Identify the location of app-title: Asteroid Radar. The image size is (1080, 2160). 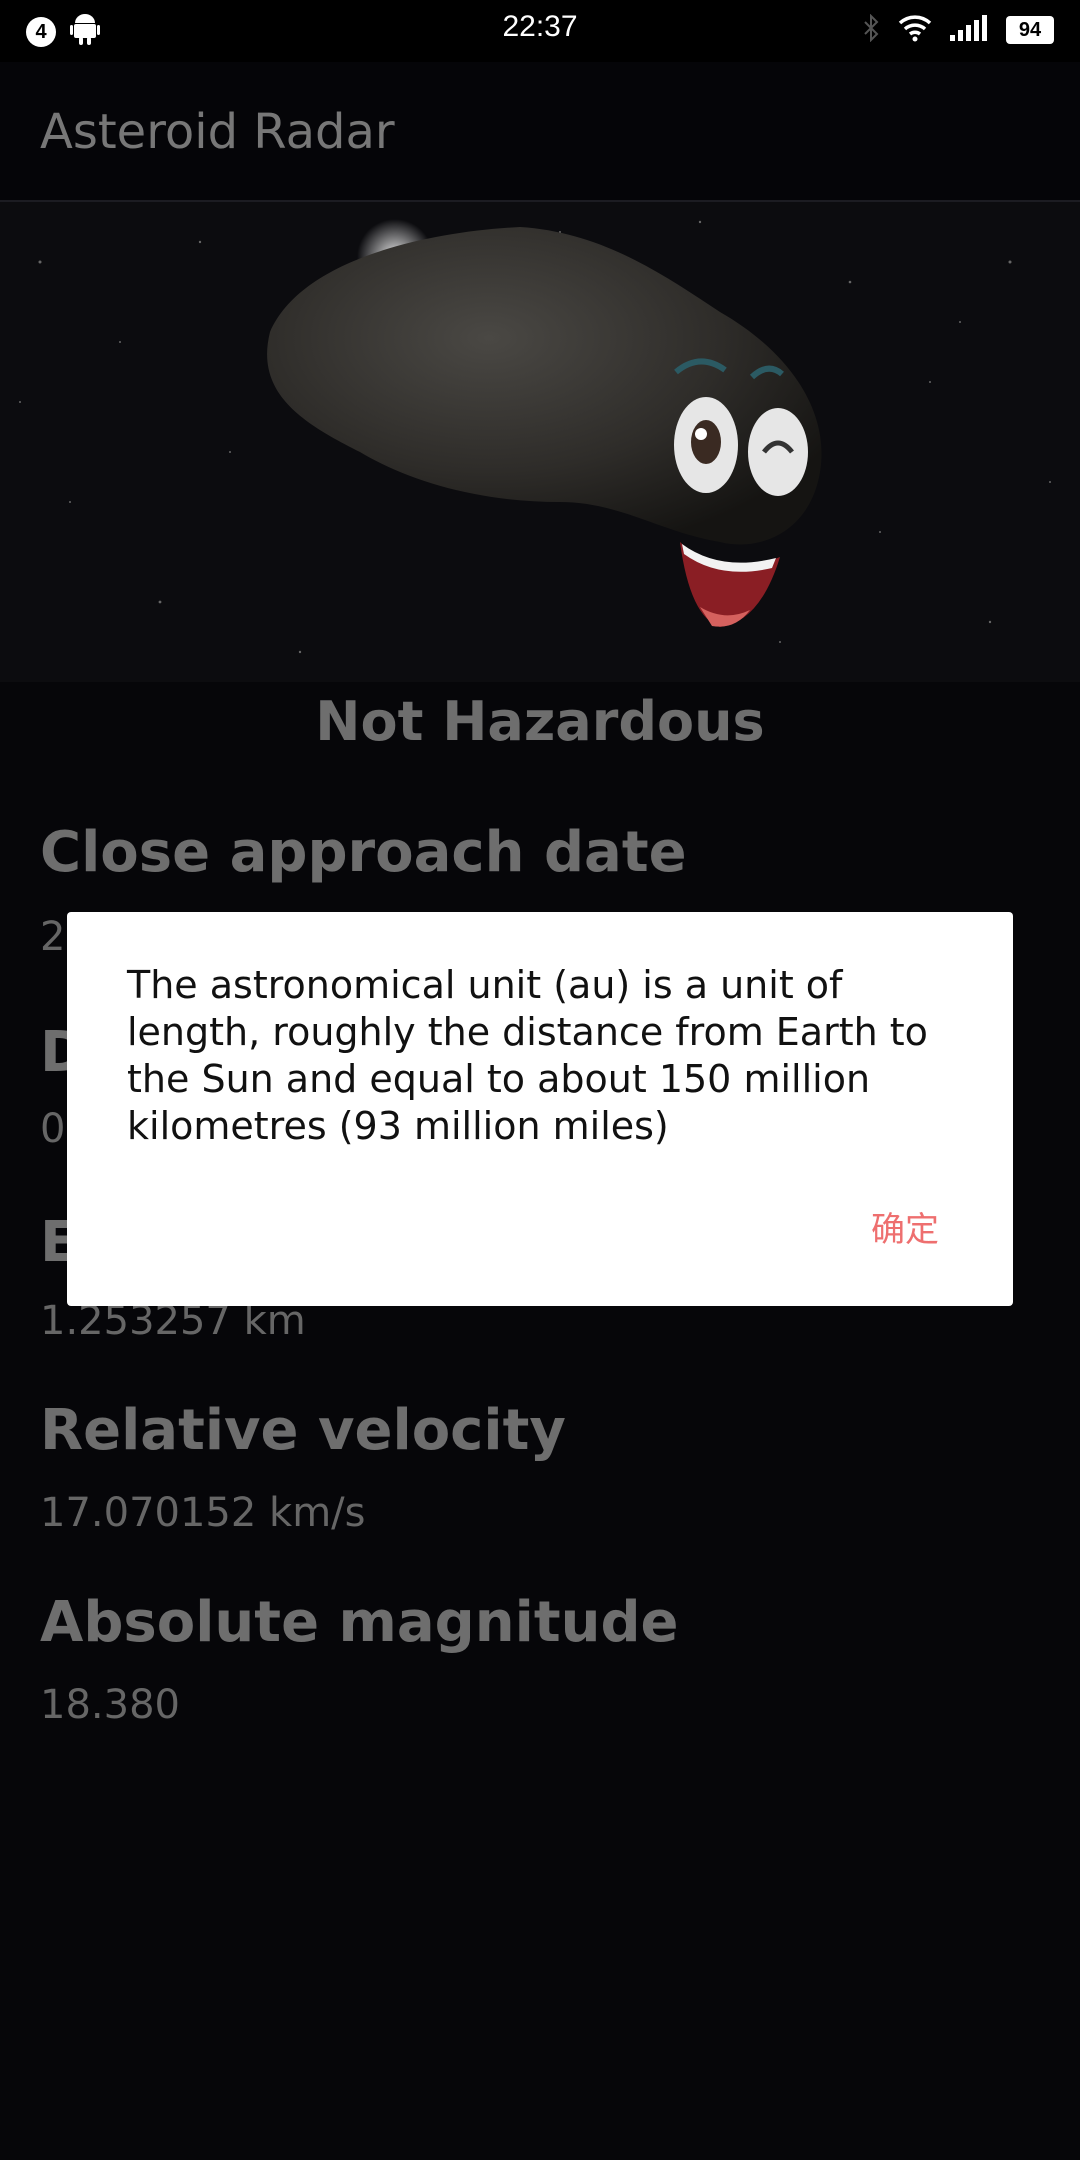
(217, 132).